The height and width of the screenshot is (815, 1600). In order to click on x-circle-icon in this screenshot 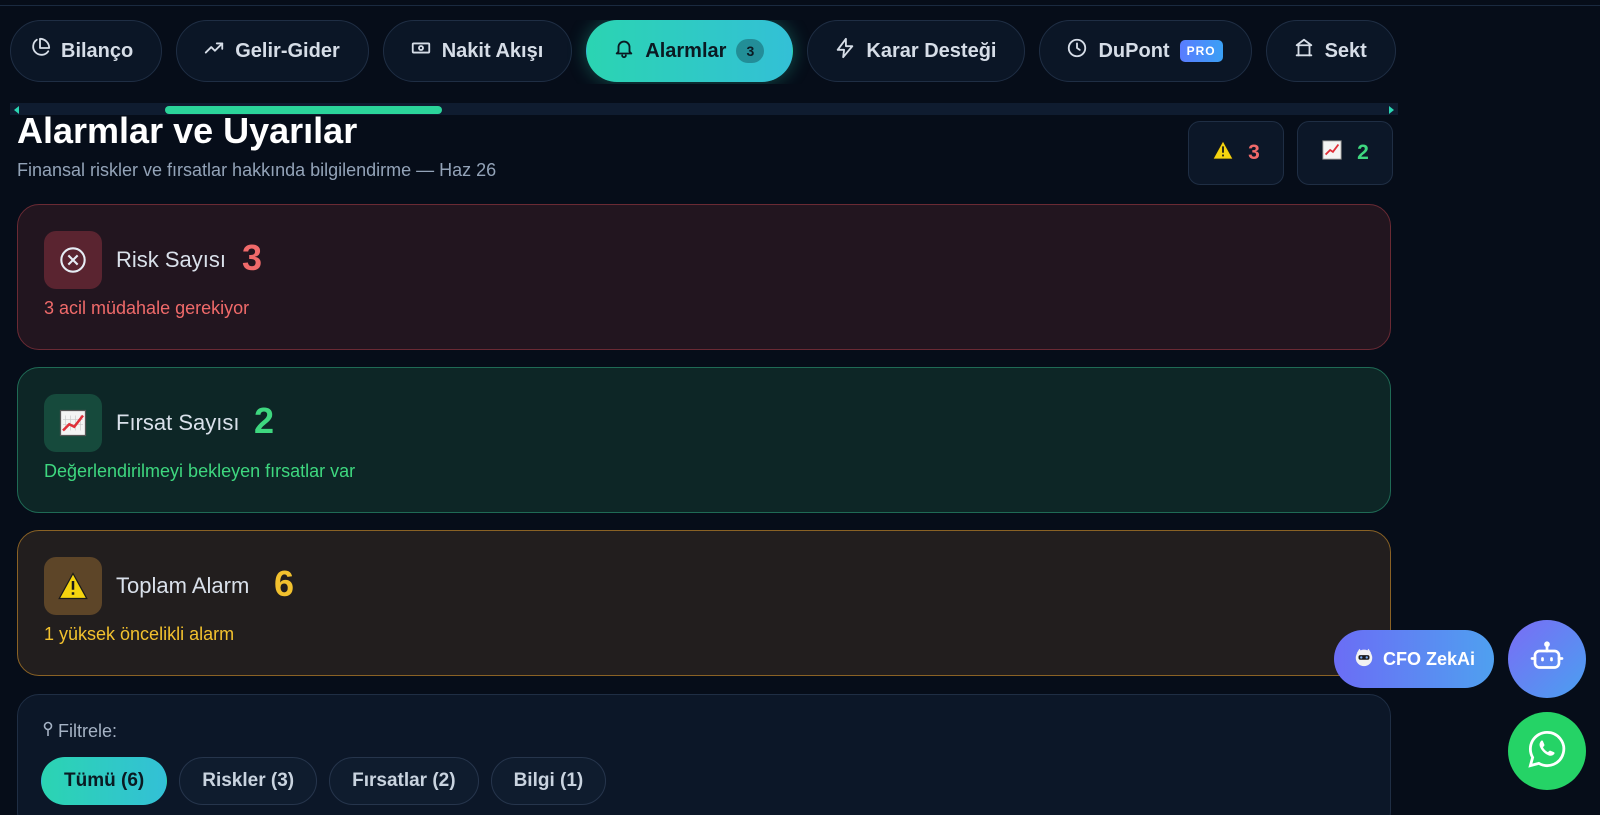, I will do `click(73, 260)`.